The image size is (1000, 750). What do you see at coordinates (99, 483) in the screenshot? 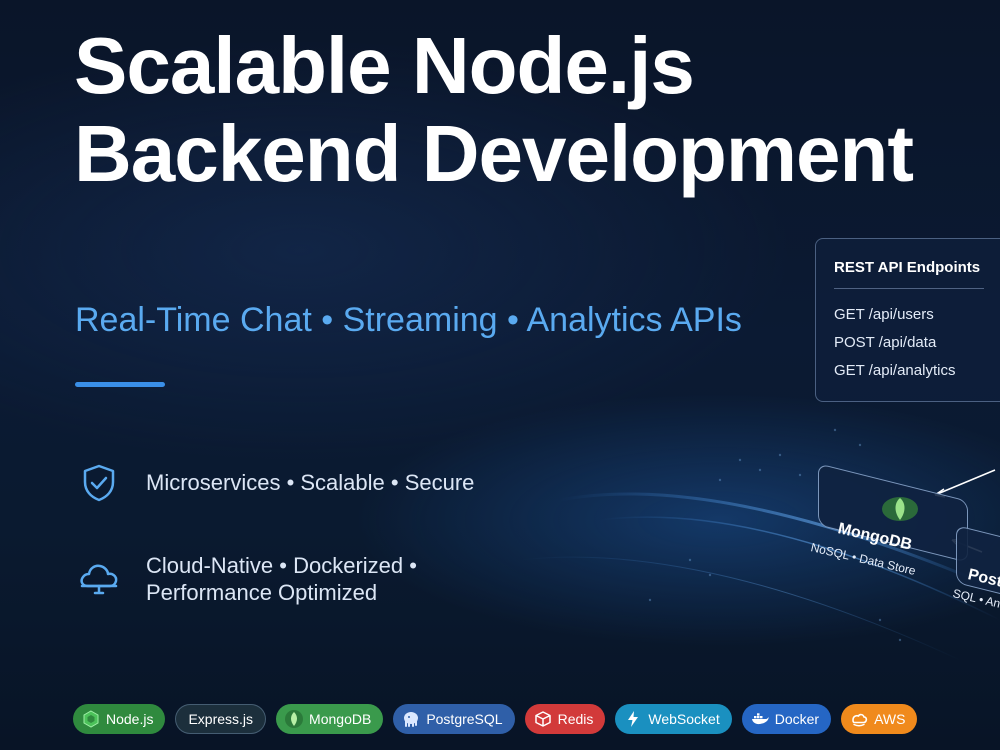
I see `shield-check-icon` at bounding box center [99, 483].